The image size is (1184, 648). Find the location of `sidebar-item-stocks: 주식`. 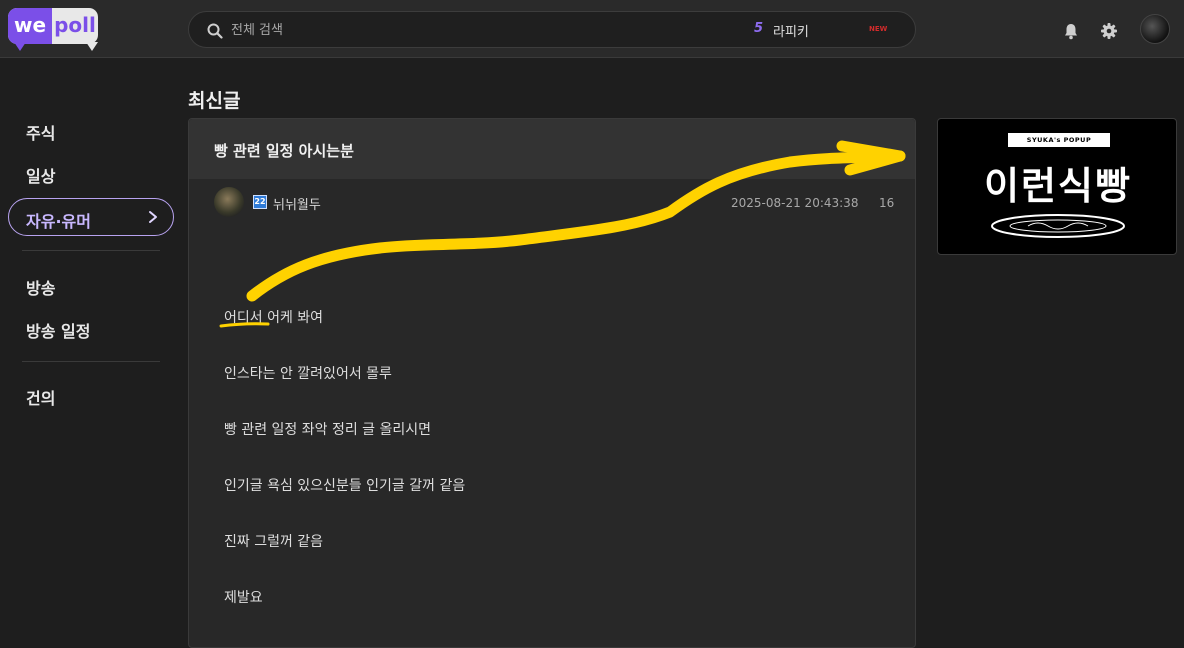

sidebar-item-stocks: 주식 is located at coordinates (40, 132).